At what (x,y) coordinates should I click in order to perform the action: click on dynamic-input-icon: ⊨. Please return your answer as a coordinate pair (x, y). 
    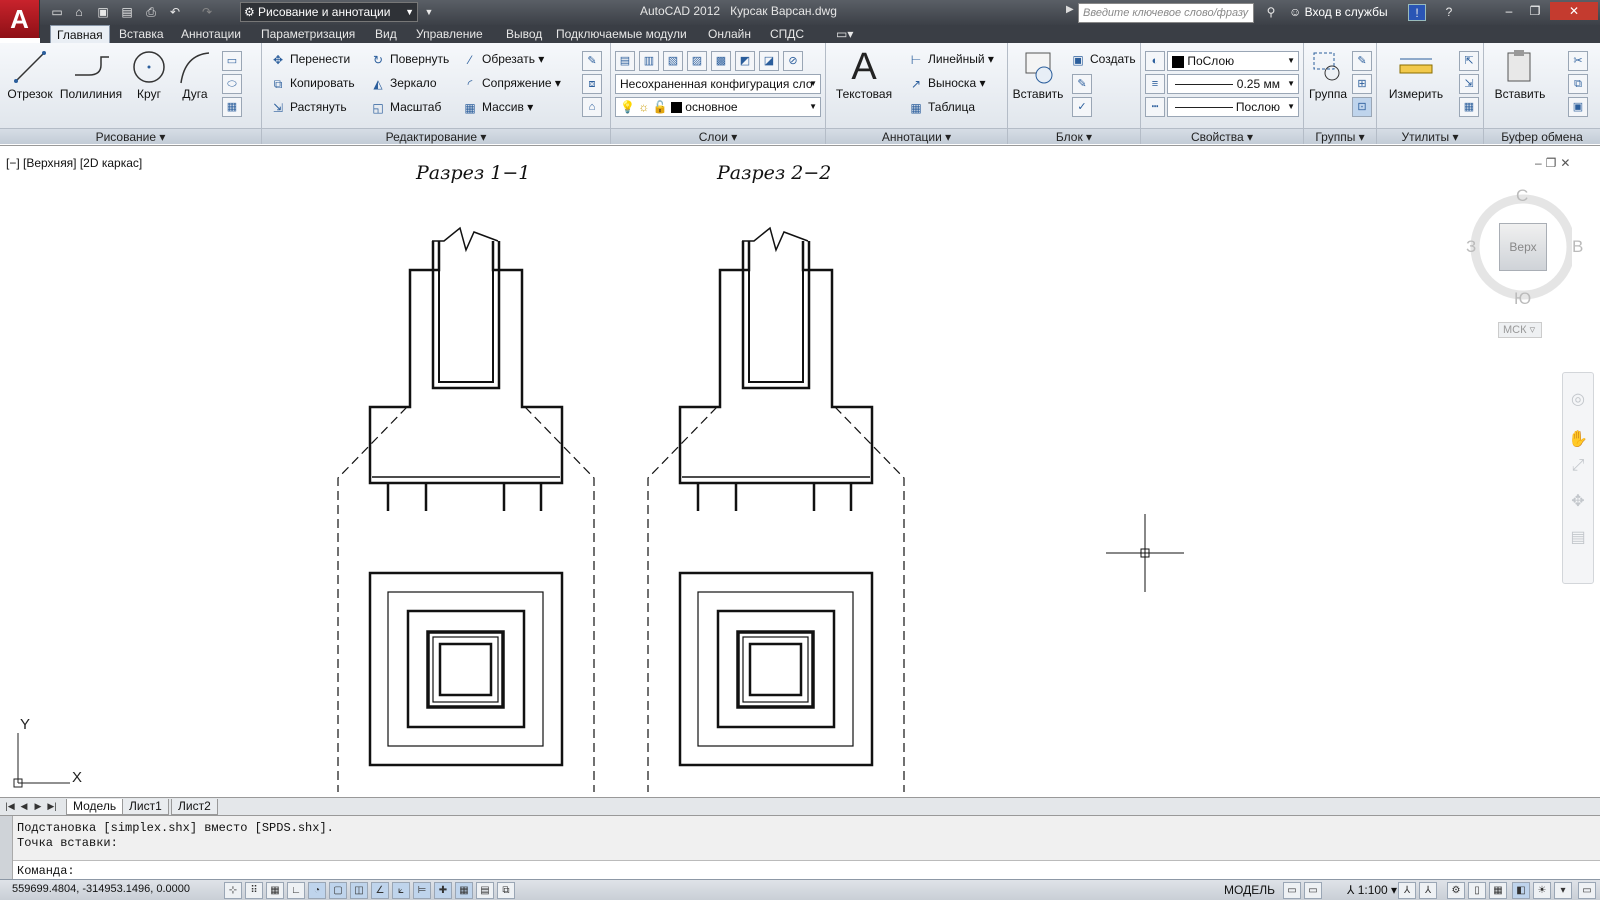
    Looking at the image, I should click on (422, 890).